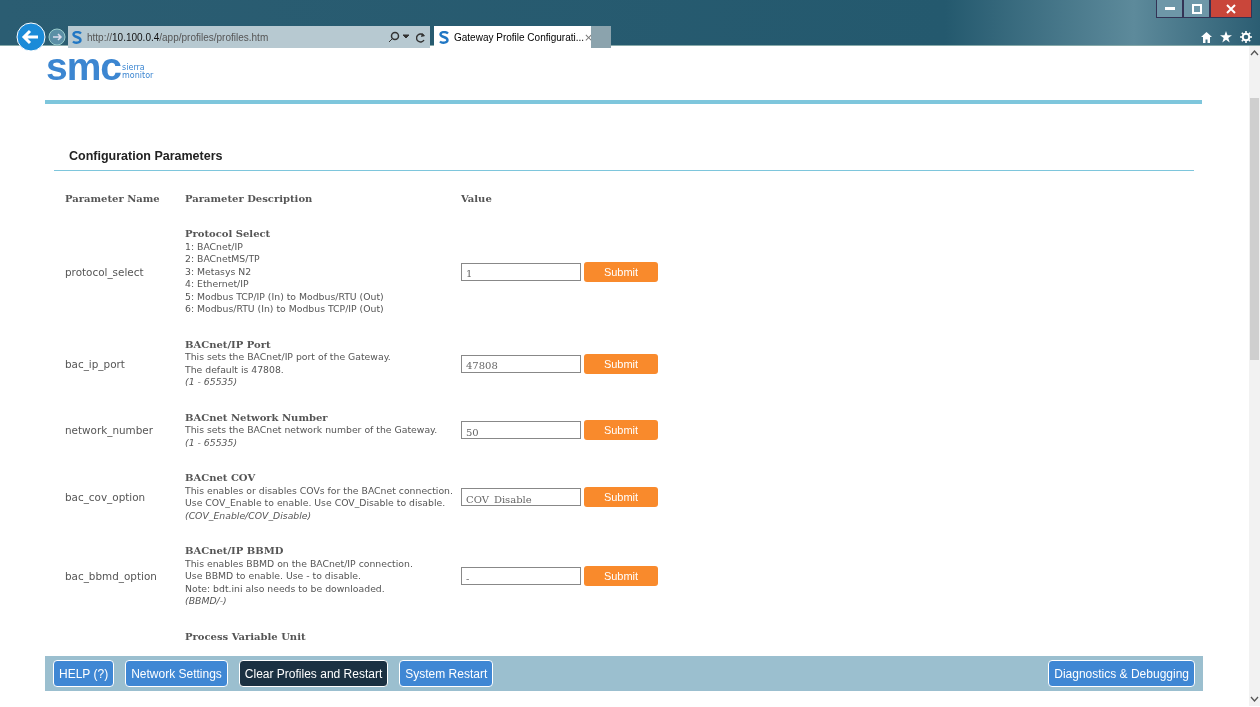 The height and width of the screenshot is (707, 1260). What do you see at coordinates (256, 417) in the screenshot?
I see `parameter-title: BACnet Network Number` at bounding box center [256, 417].